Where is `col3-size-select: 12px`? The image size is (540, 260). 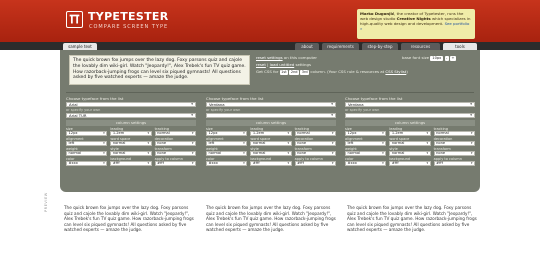 col3-size-select: 12px is located at coordinates (366, 133).